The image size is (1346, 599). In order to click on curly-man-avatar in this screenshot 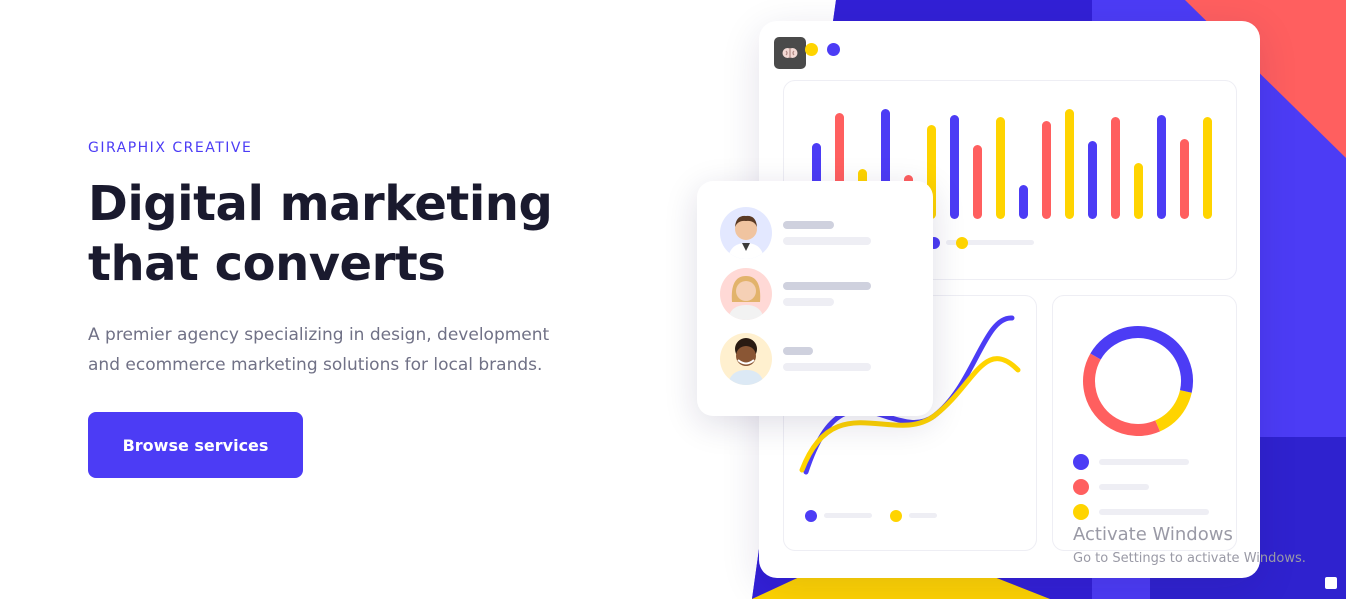, I will do `click(746, 359)`.